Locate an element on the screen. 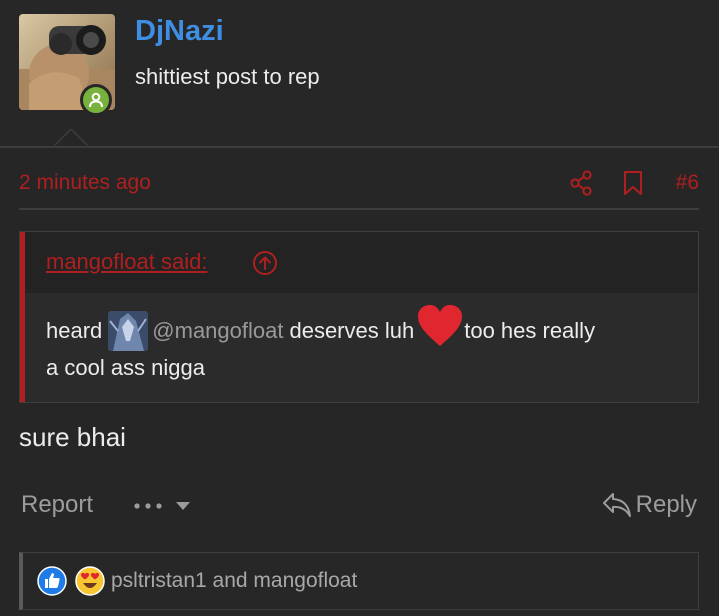 Image resolution: width=719 pixels, height=616 pixels. quote-text: heard is located at coordinates (74, 330).